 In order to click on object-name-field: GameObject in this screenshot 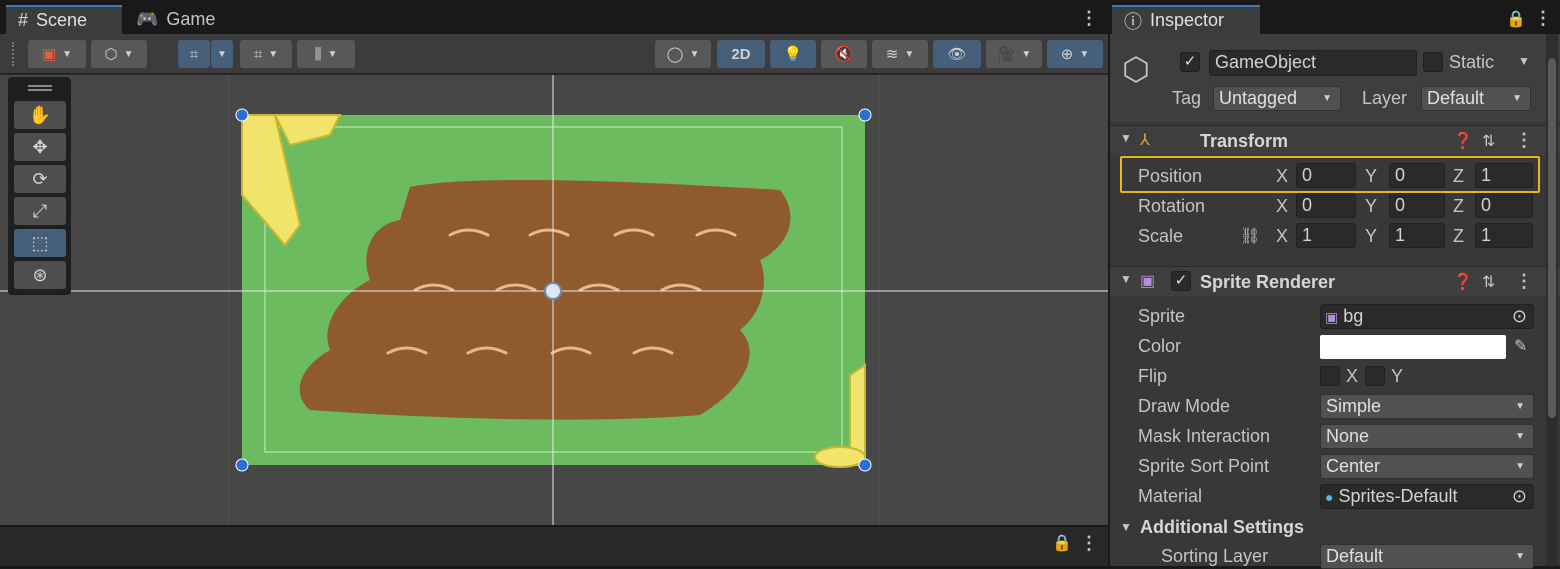, I will do `click(1313, 63)`.